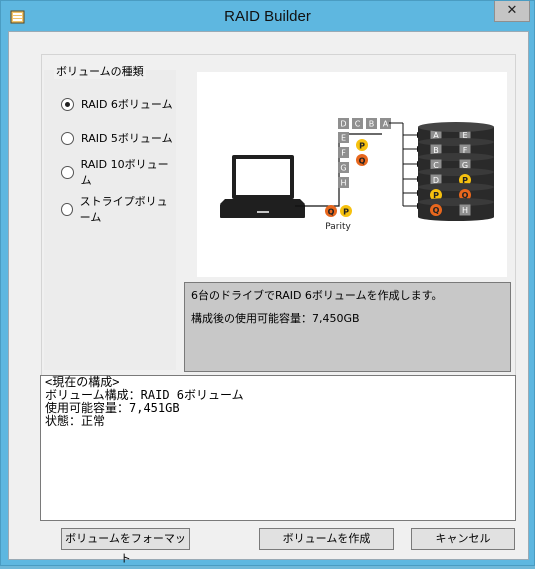 Image resolution: width=535 pixels, height=569 pixels. Describe the element at coordinates (317, 170) in the screenshot. I see `connection-line` at that location.